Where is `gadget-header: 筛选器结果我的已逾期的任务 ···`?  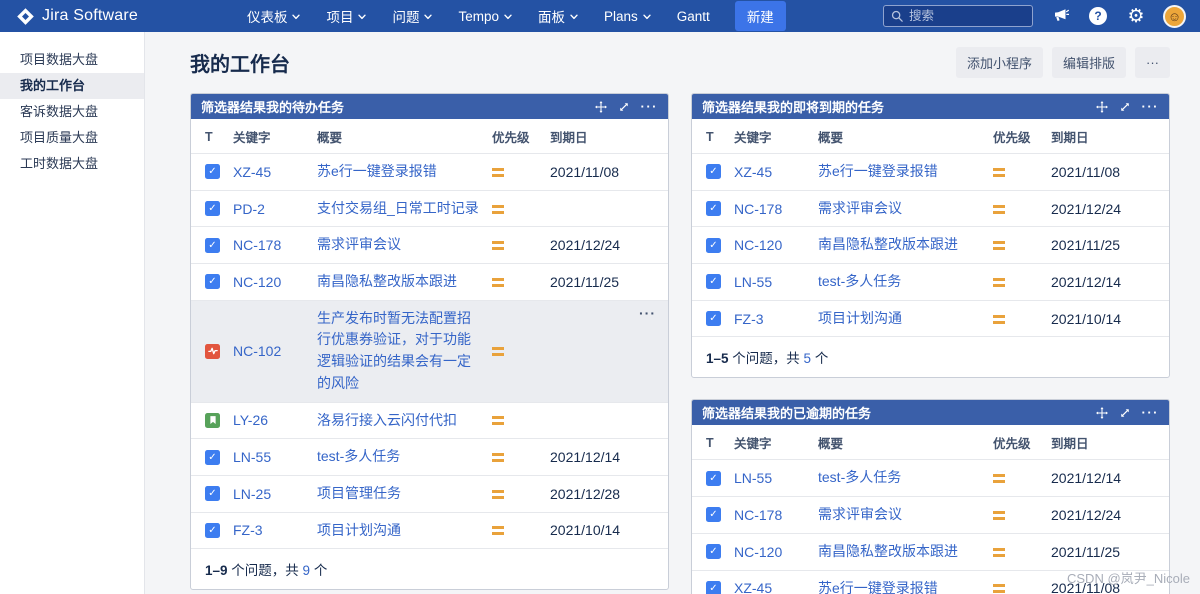
gadget-header: 筛选器结果我的已逾期的任务 ··· is located at coordinates (930, 413).